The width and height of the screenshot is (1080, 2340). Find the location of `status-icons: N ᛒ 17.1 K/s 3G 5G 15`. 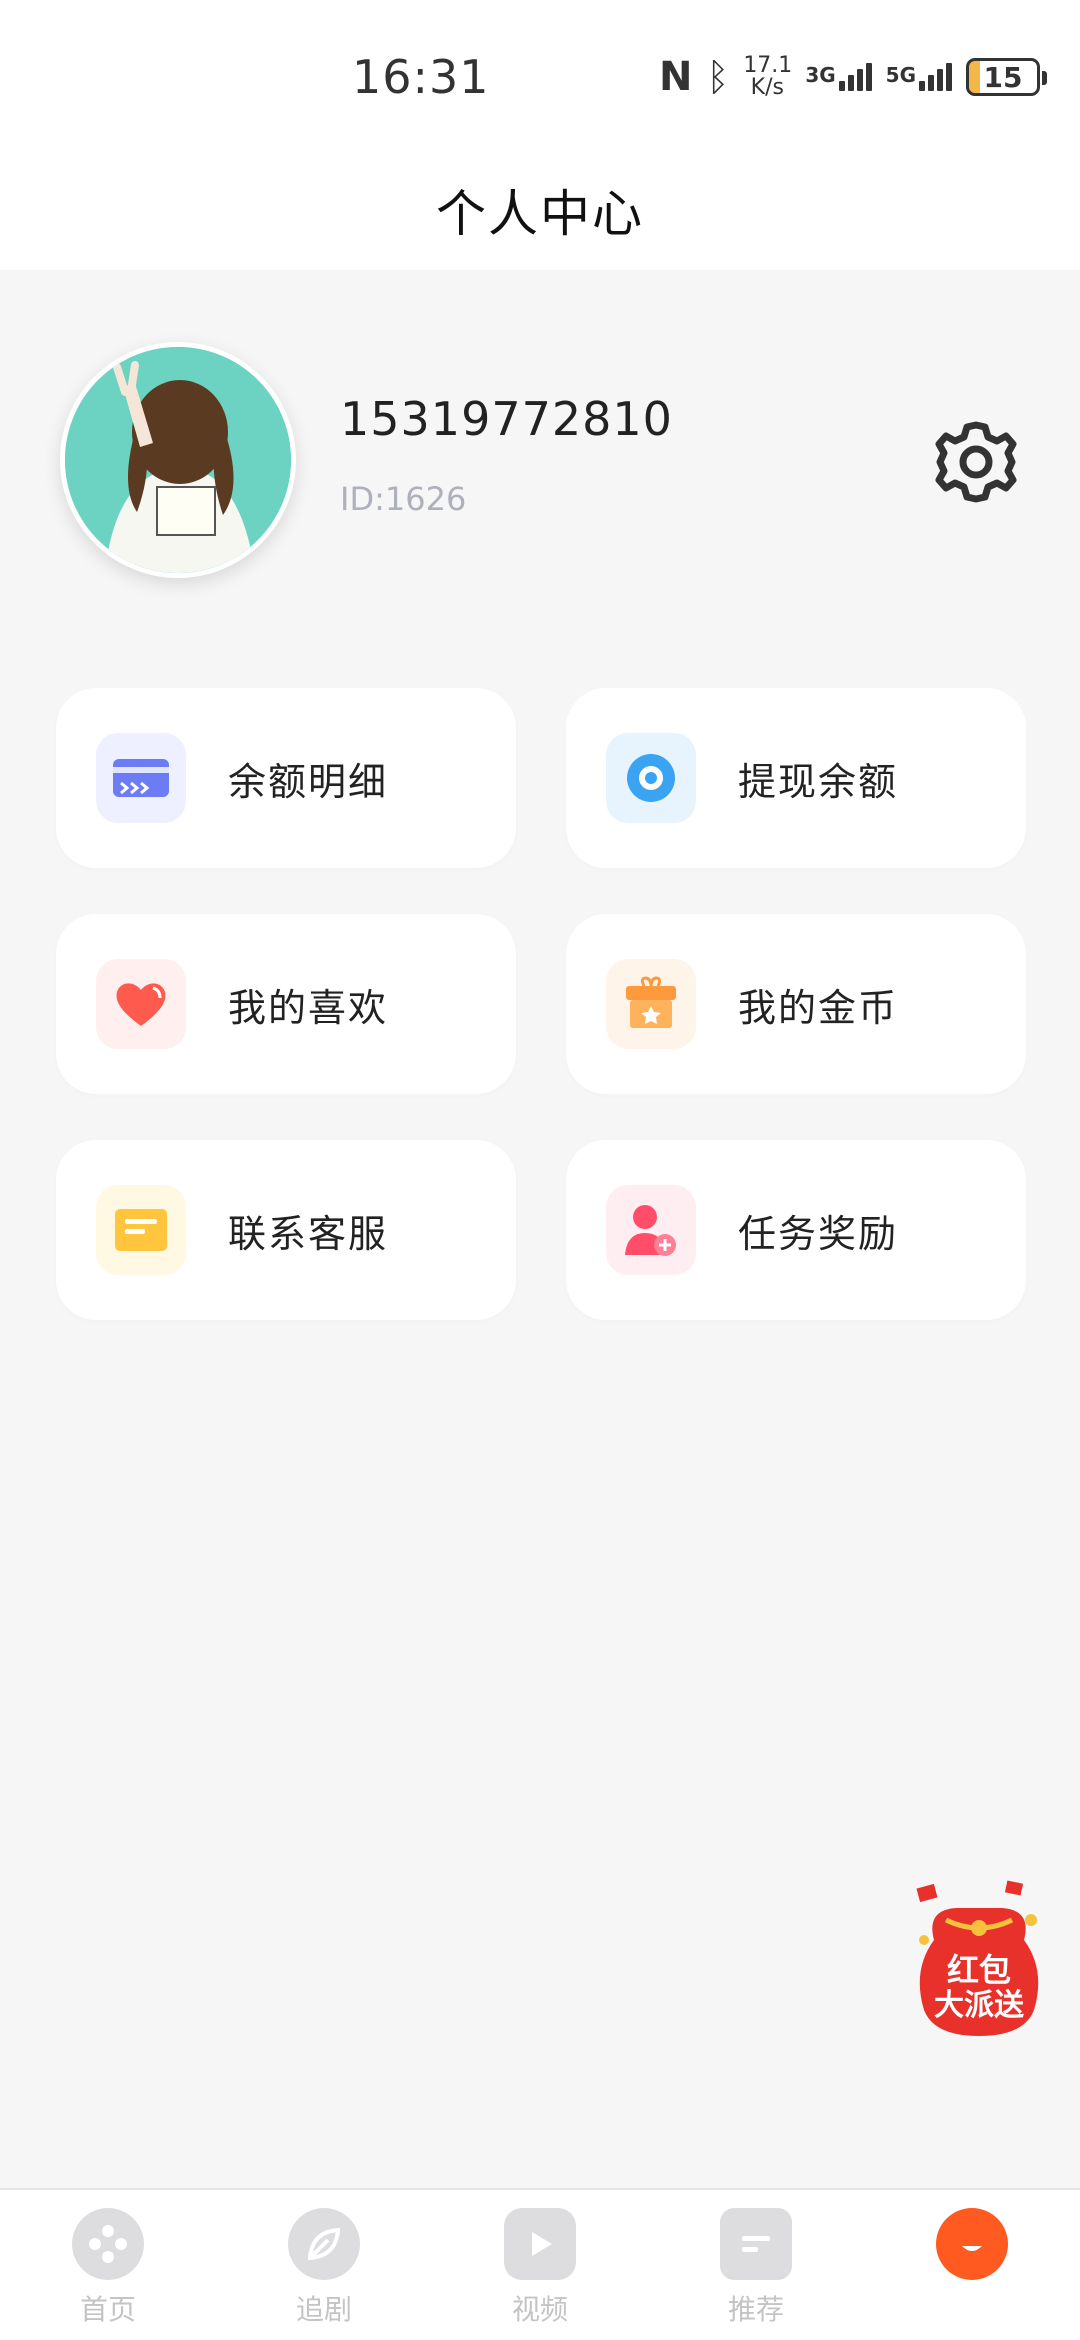

status-icons: N ᛒ 17.1 K/s 3G 5G 15 is located at coordinates (853, 77).